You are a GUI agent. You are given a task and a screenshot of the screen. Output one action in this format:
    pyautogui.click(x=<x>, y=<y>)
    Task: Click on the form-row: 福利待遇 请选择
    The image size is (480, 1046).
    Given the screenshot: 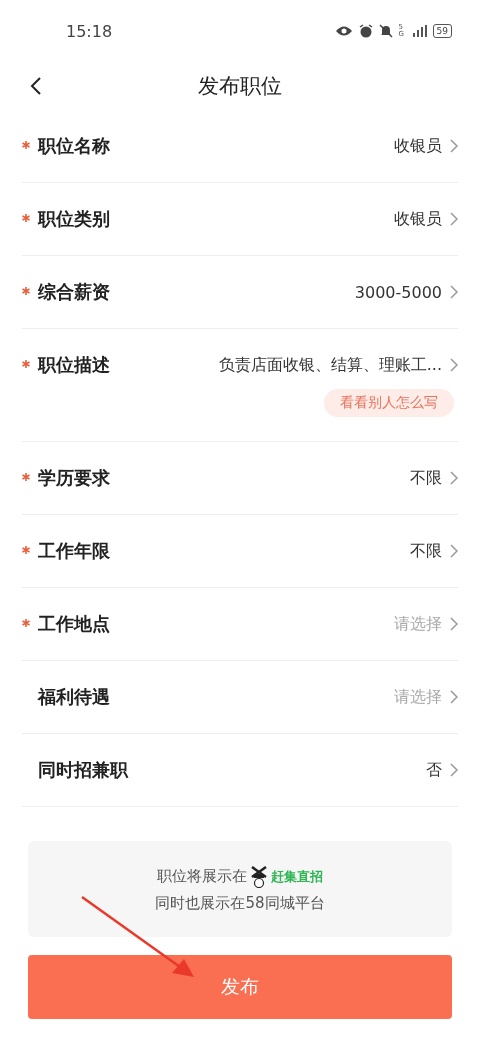 What is the action you would take?
    pyautogui.click(x=240, y=697)
    